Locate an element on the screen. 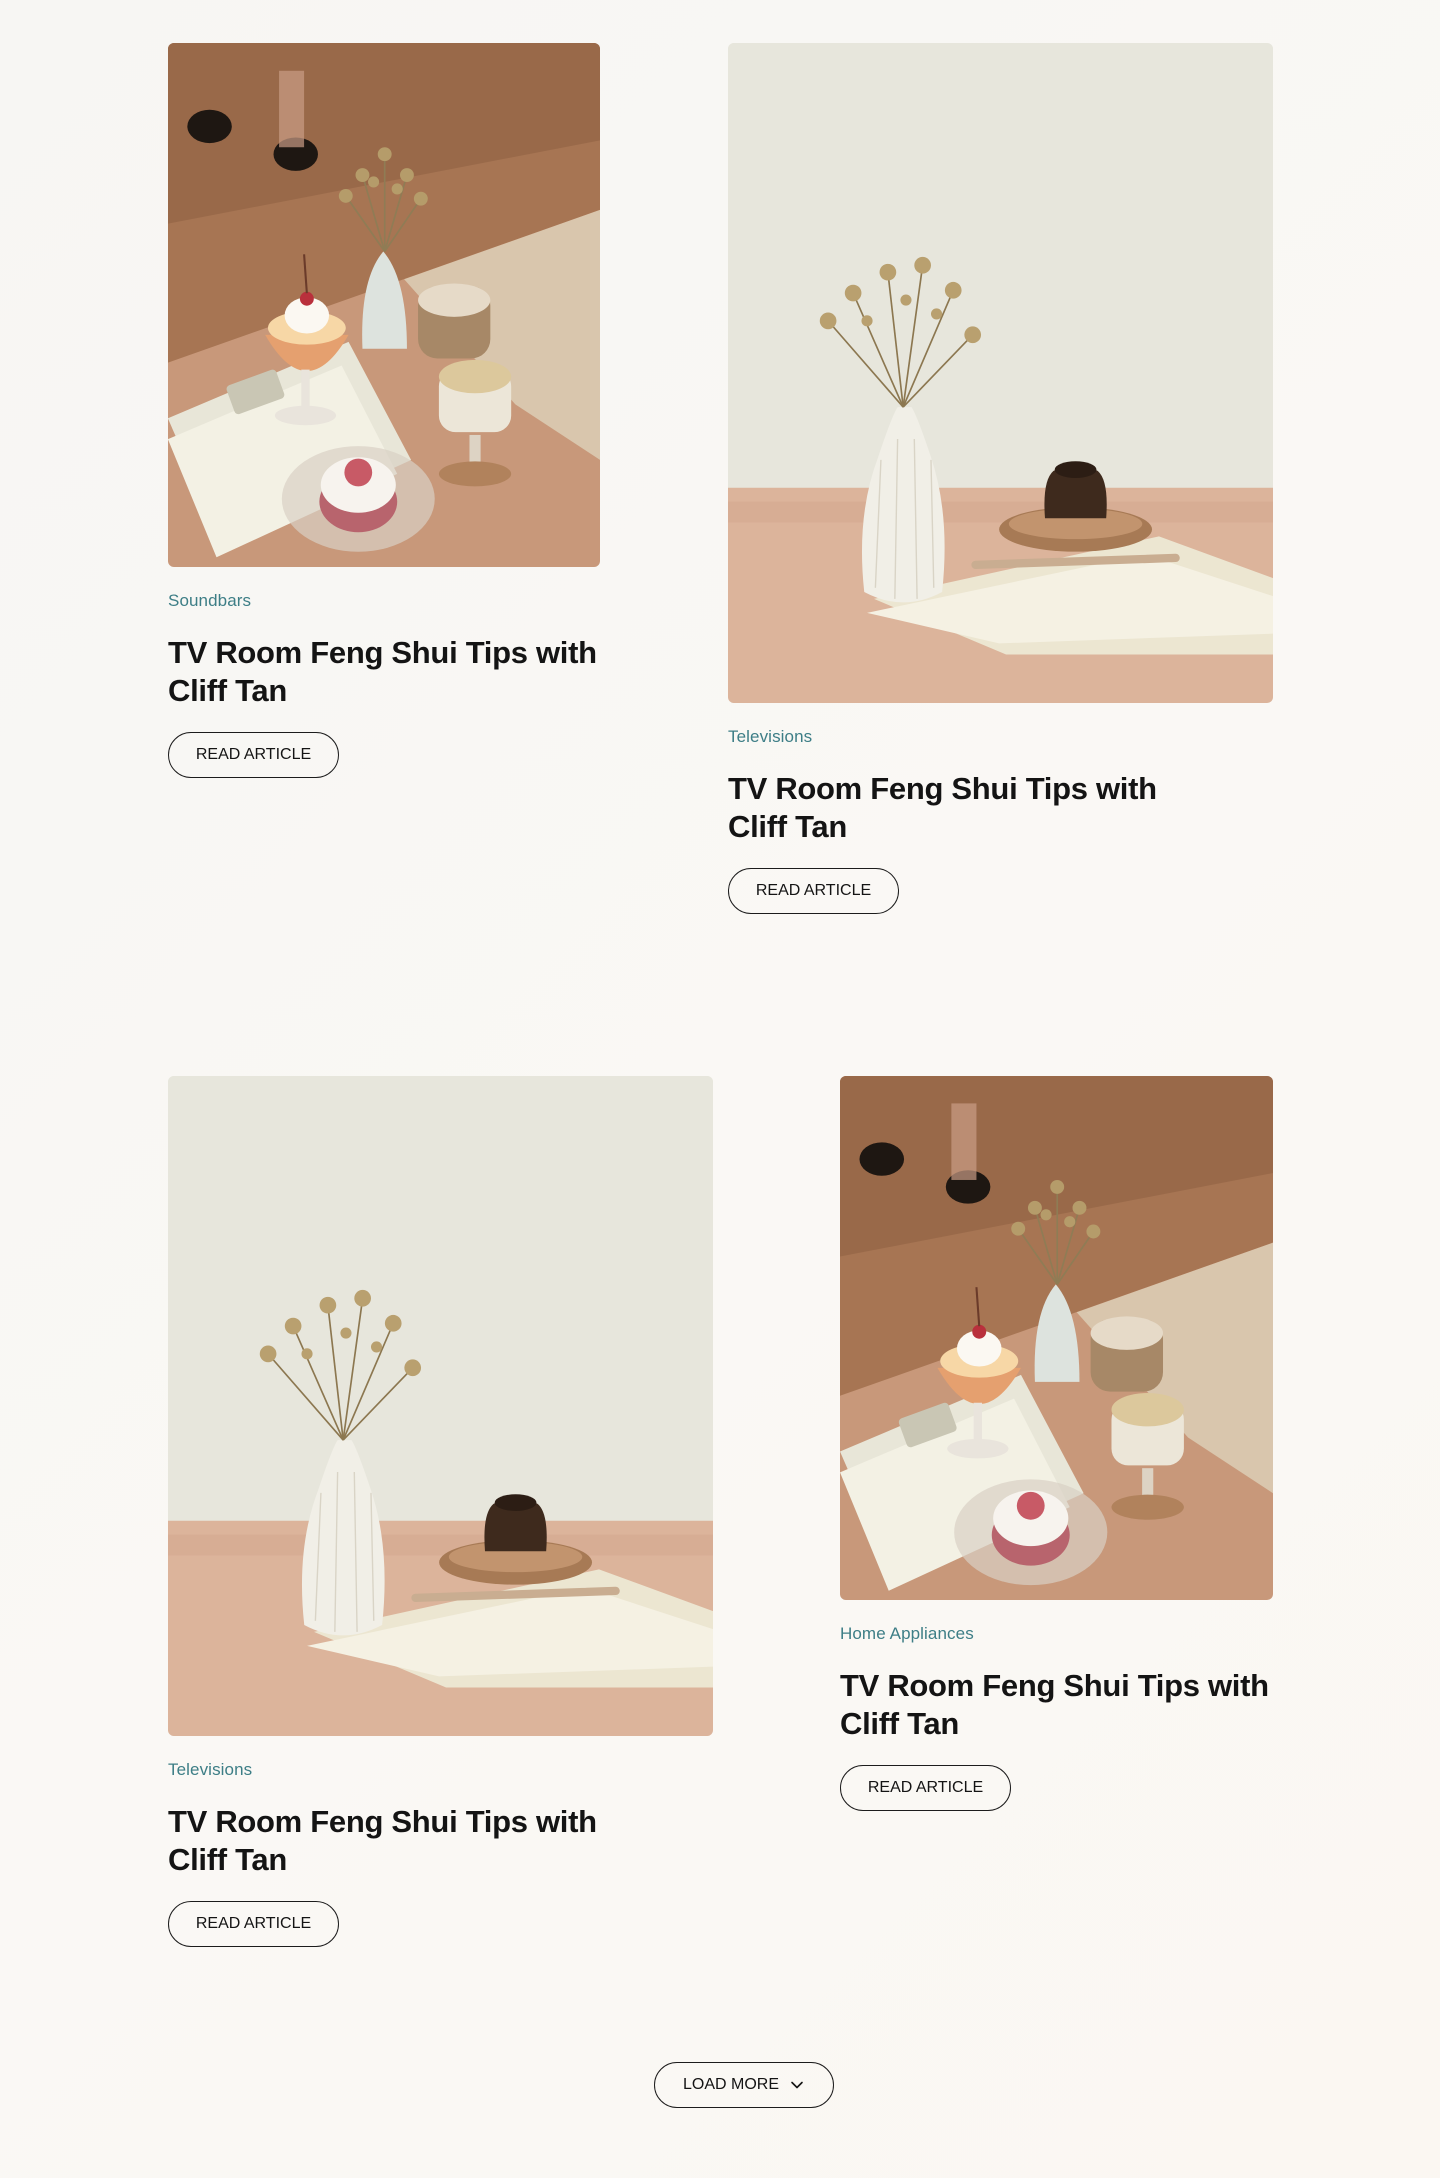 This screenshot has width=1440, height=2178. load-more-button: LOAD MORE is located at coordinates (744, 2085).